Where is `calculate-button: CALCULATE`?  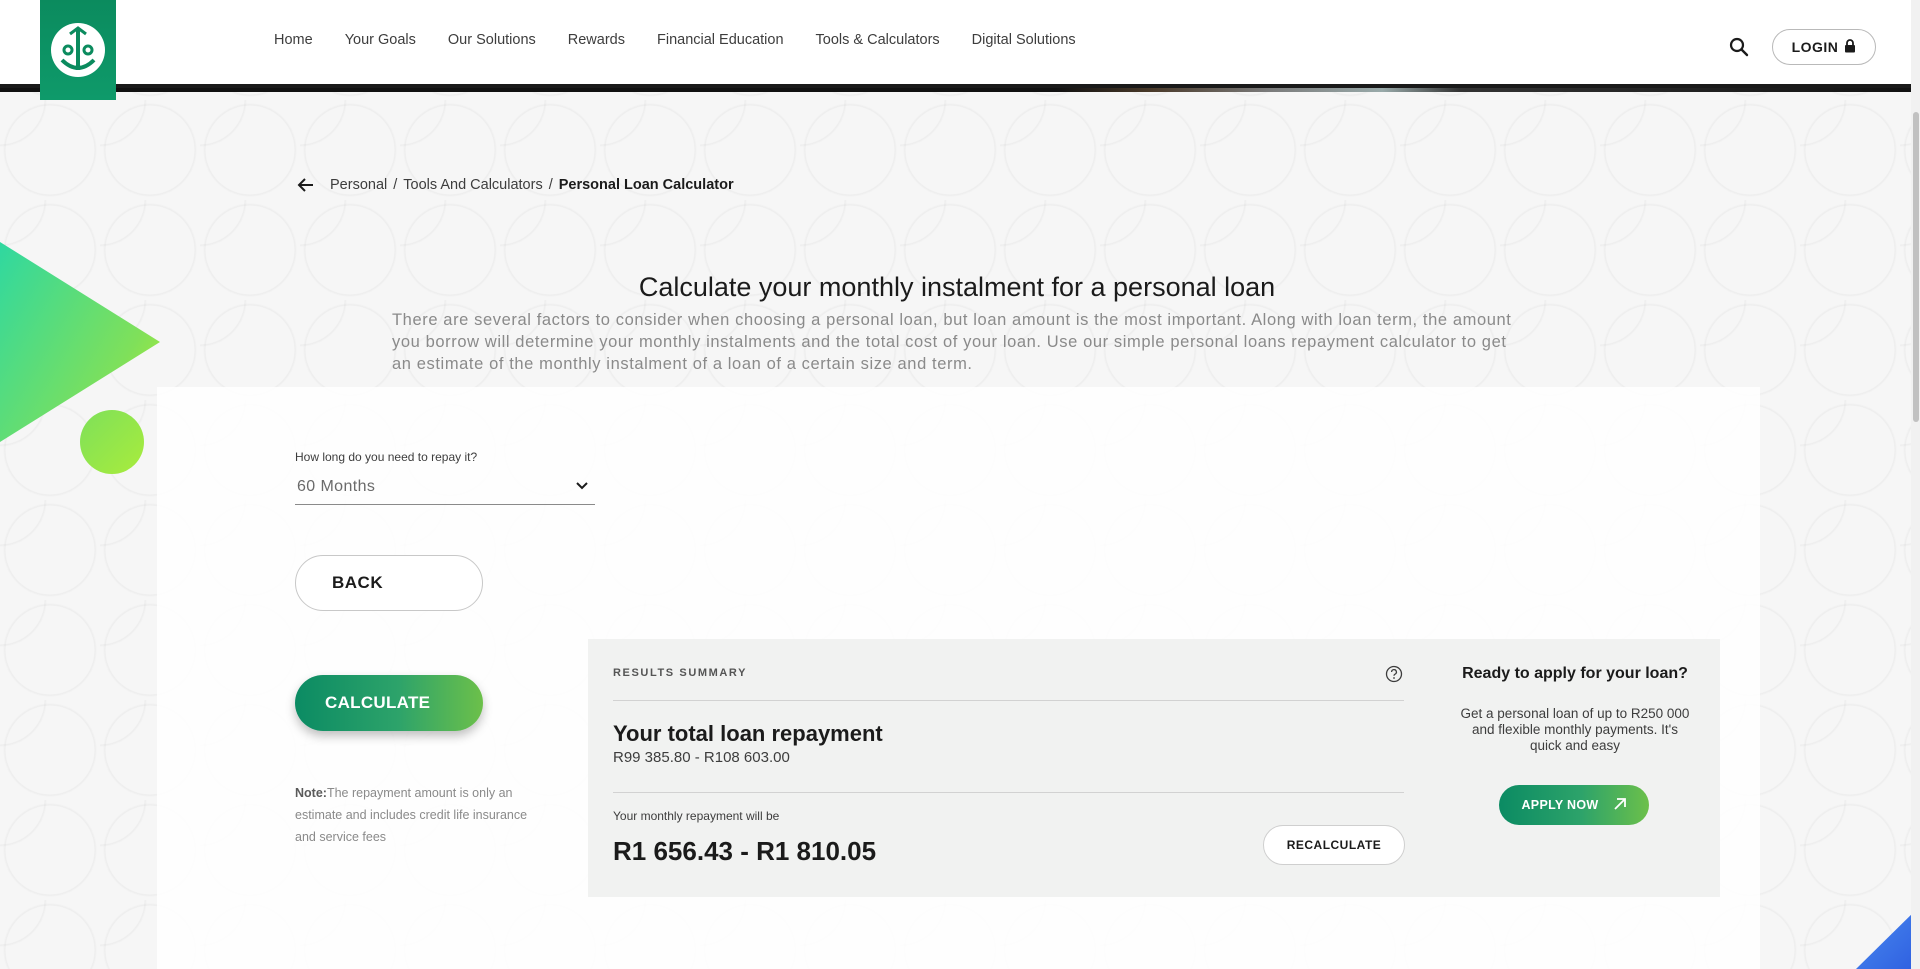
calculate-button: CALCULATE is located at coordinates (389, 703).